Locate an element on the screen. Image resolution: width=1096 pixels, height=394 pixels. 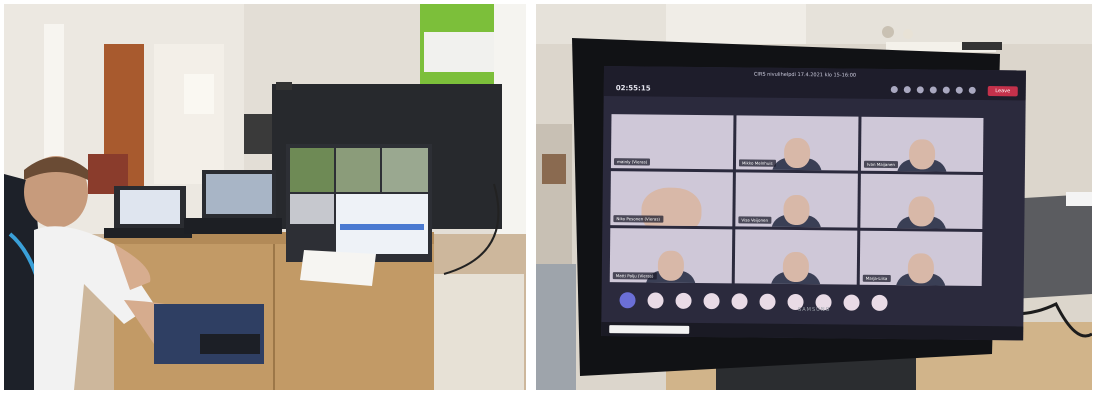
participant-tile: Ivan Maijanen is located at coordinates (922, 144).